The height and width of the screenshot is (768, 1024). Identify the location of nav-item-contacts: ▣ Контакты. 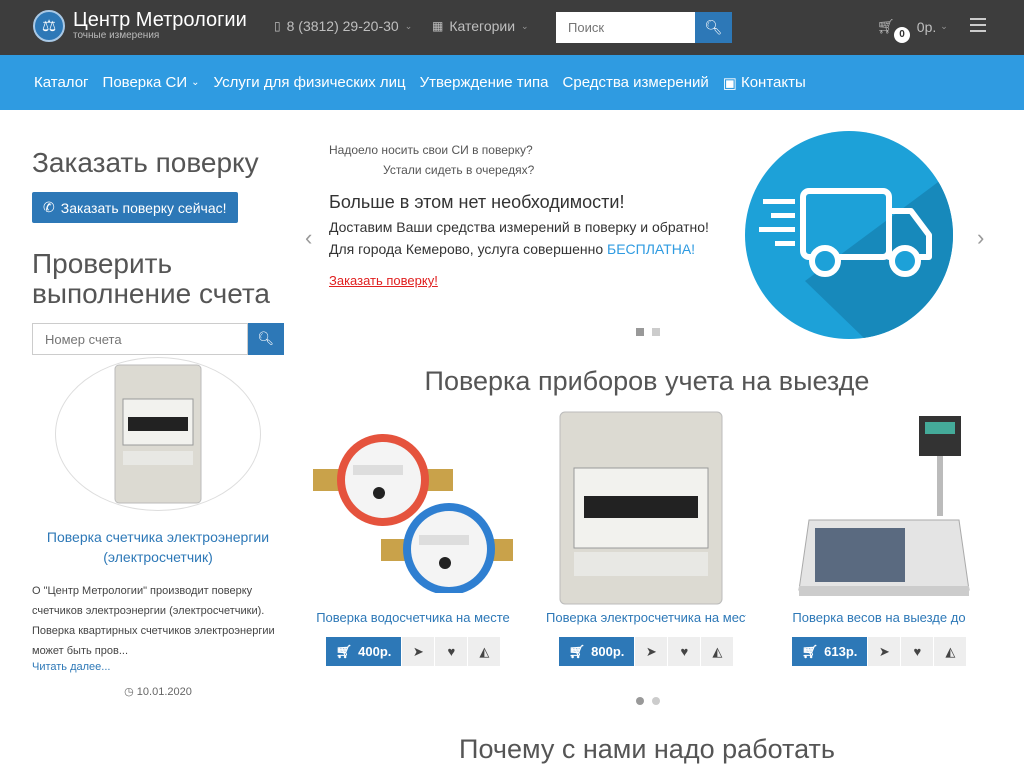
(764, 83).